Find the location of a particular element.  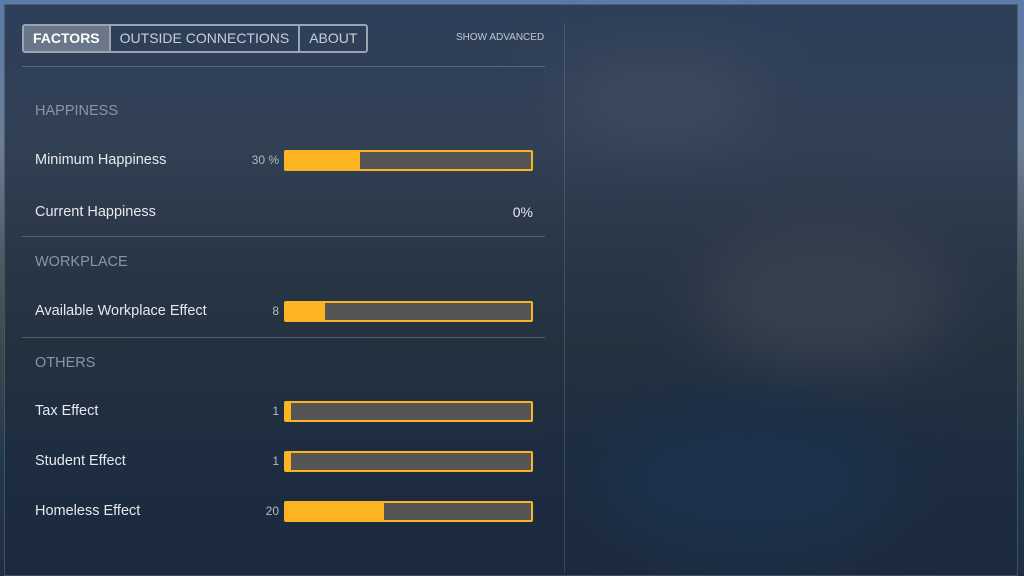

row-minimum-happiness: Minimum Happiness 30 % is located at coordinates (284, 161).